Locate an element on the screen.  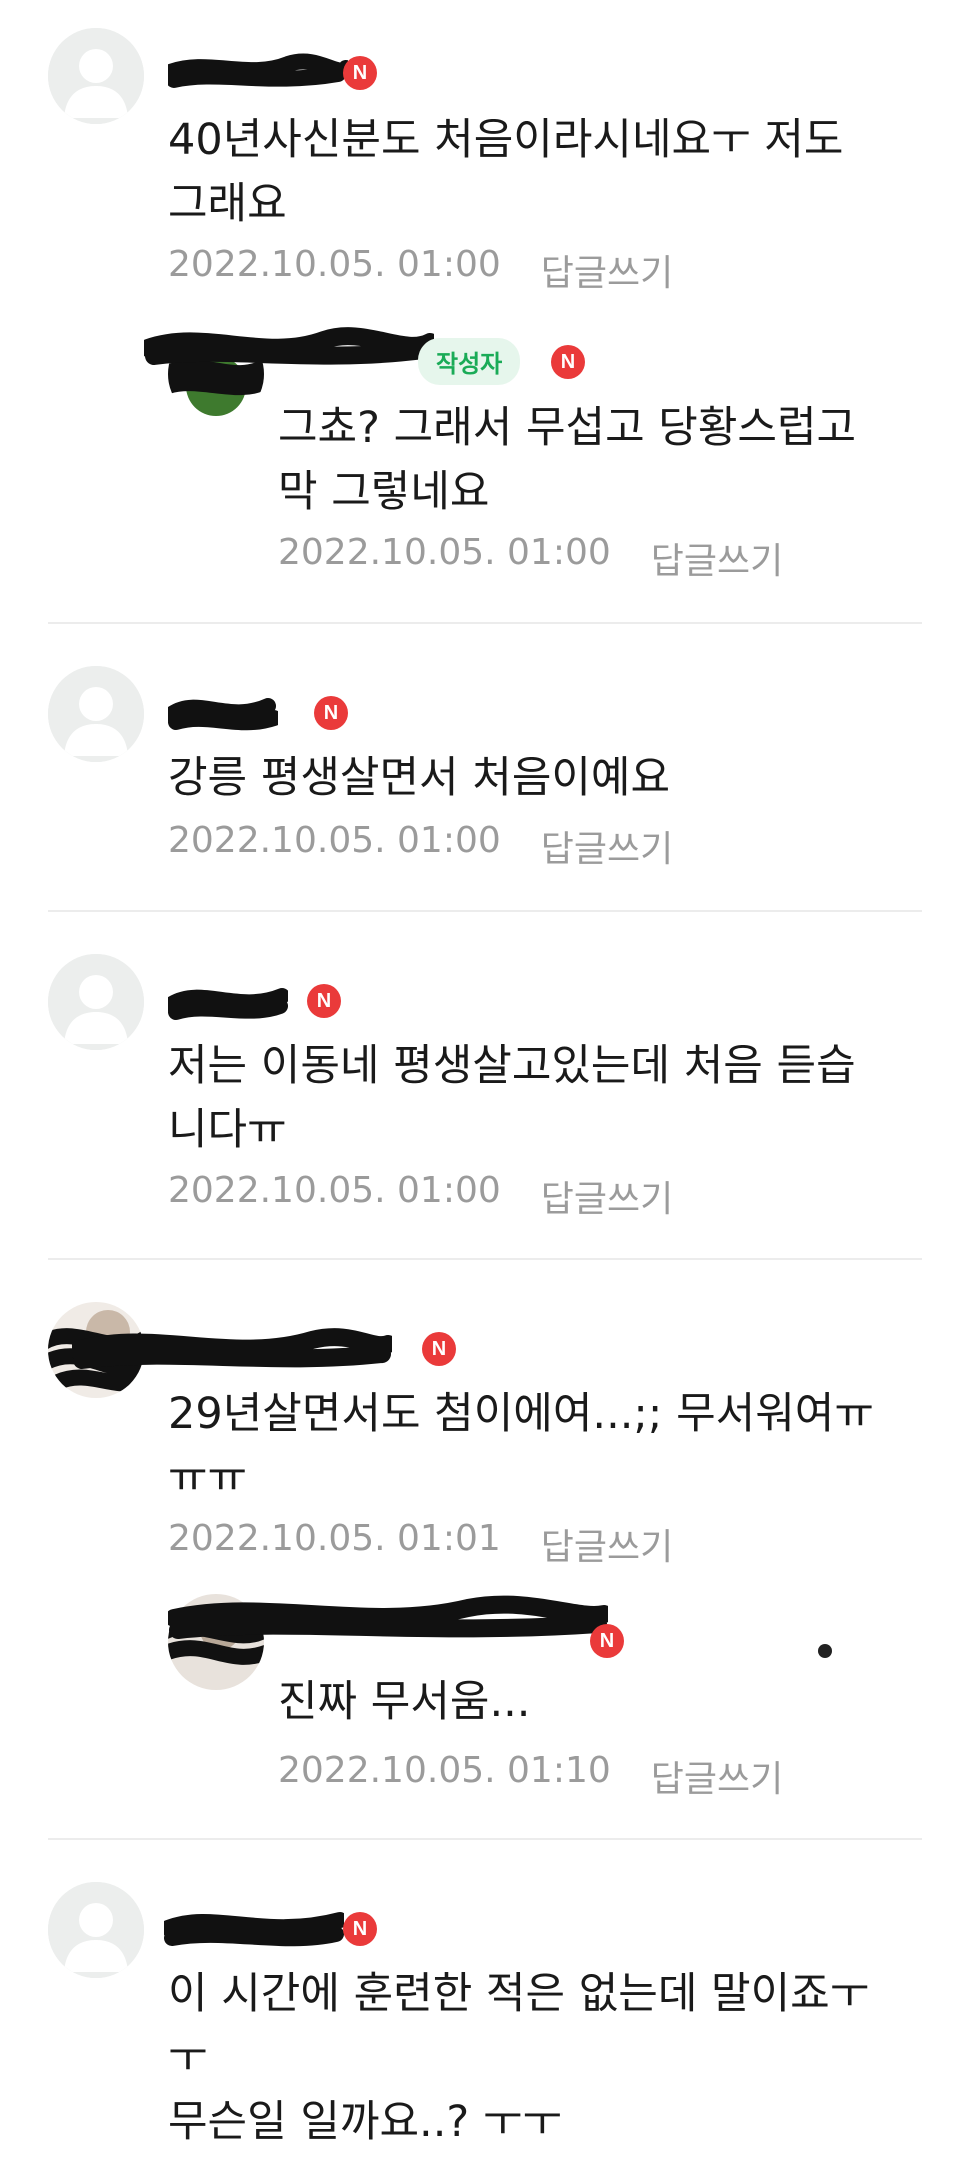
comment-meta: 2022.10.05. 01:01 답글쓰기 is located at coordinates (420, 1544).